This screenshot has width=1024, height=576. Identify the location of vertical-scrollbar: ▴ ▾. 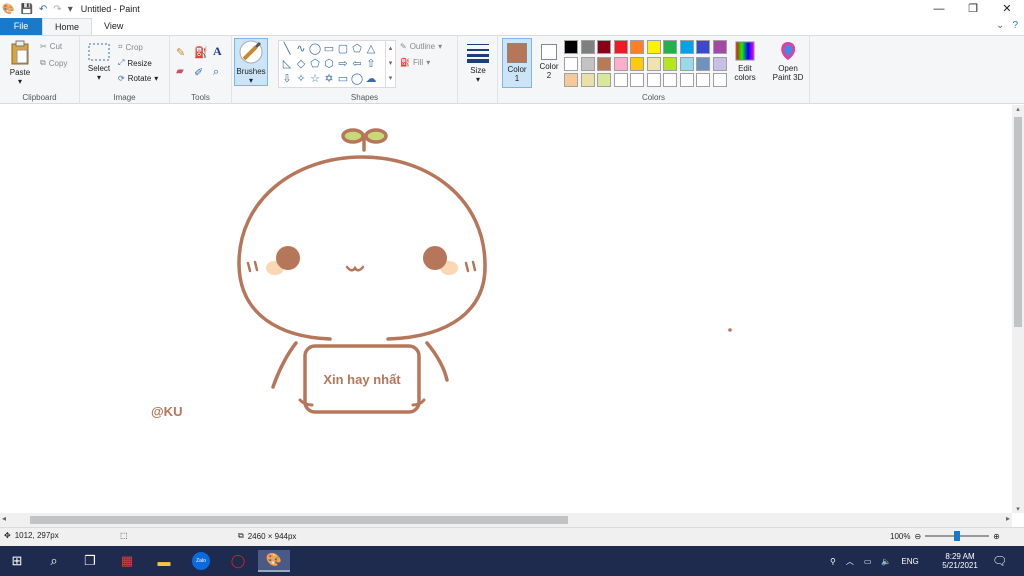
(1018, 309).